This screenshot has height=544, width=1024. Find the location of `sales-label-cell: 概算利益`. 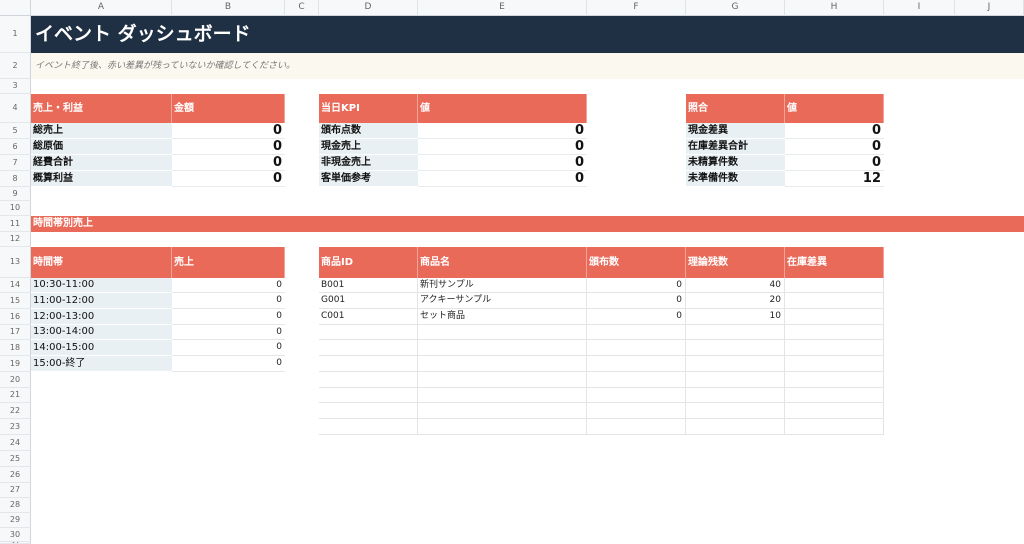

sales-label-cell: 概算利益 is located at coordinates (101, 179).